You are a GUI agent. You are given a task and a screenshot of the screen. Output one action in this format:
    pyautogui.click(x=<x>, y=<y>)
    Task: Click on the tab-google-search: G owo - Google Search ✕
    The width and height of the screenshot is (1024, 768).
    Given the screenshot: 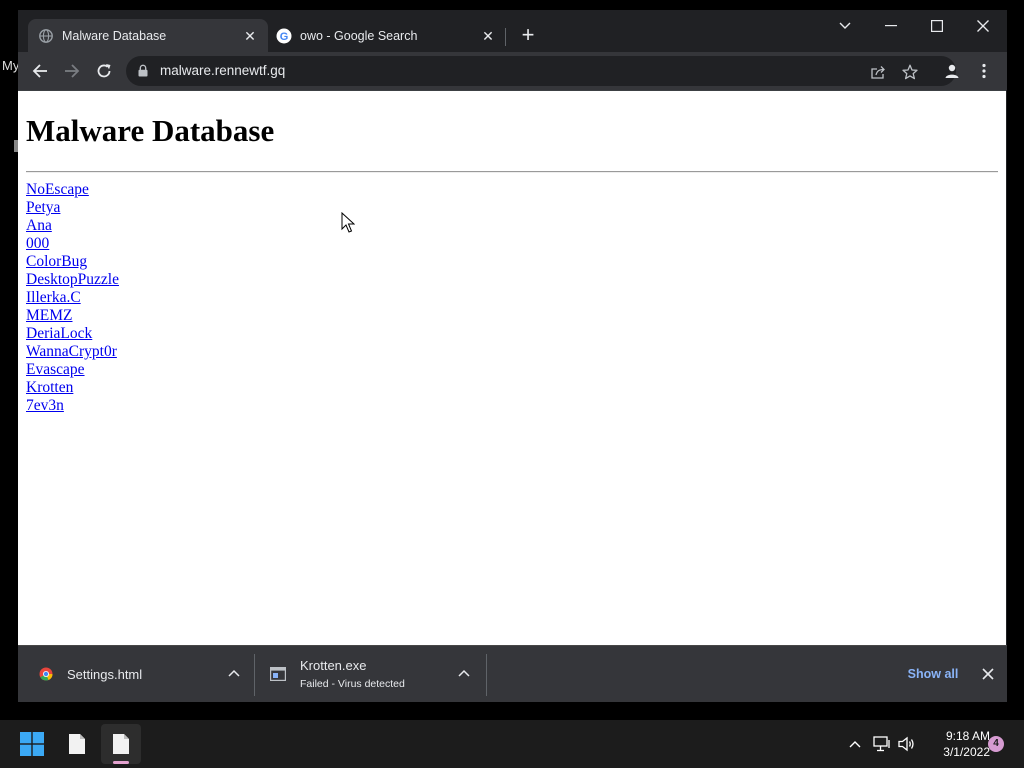 What is the action you would take?
    pyautogui.click(x=386, y=35)
    